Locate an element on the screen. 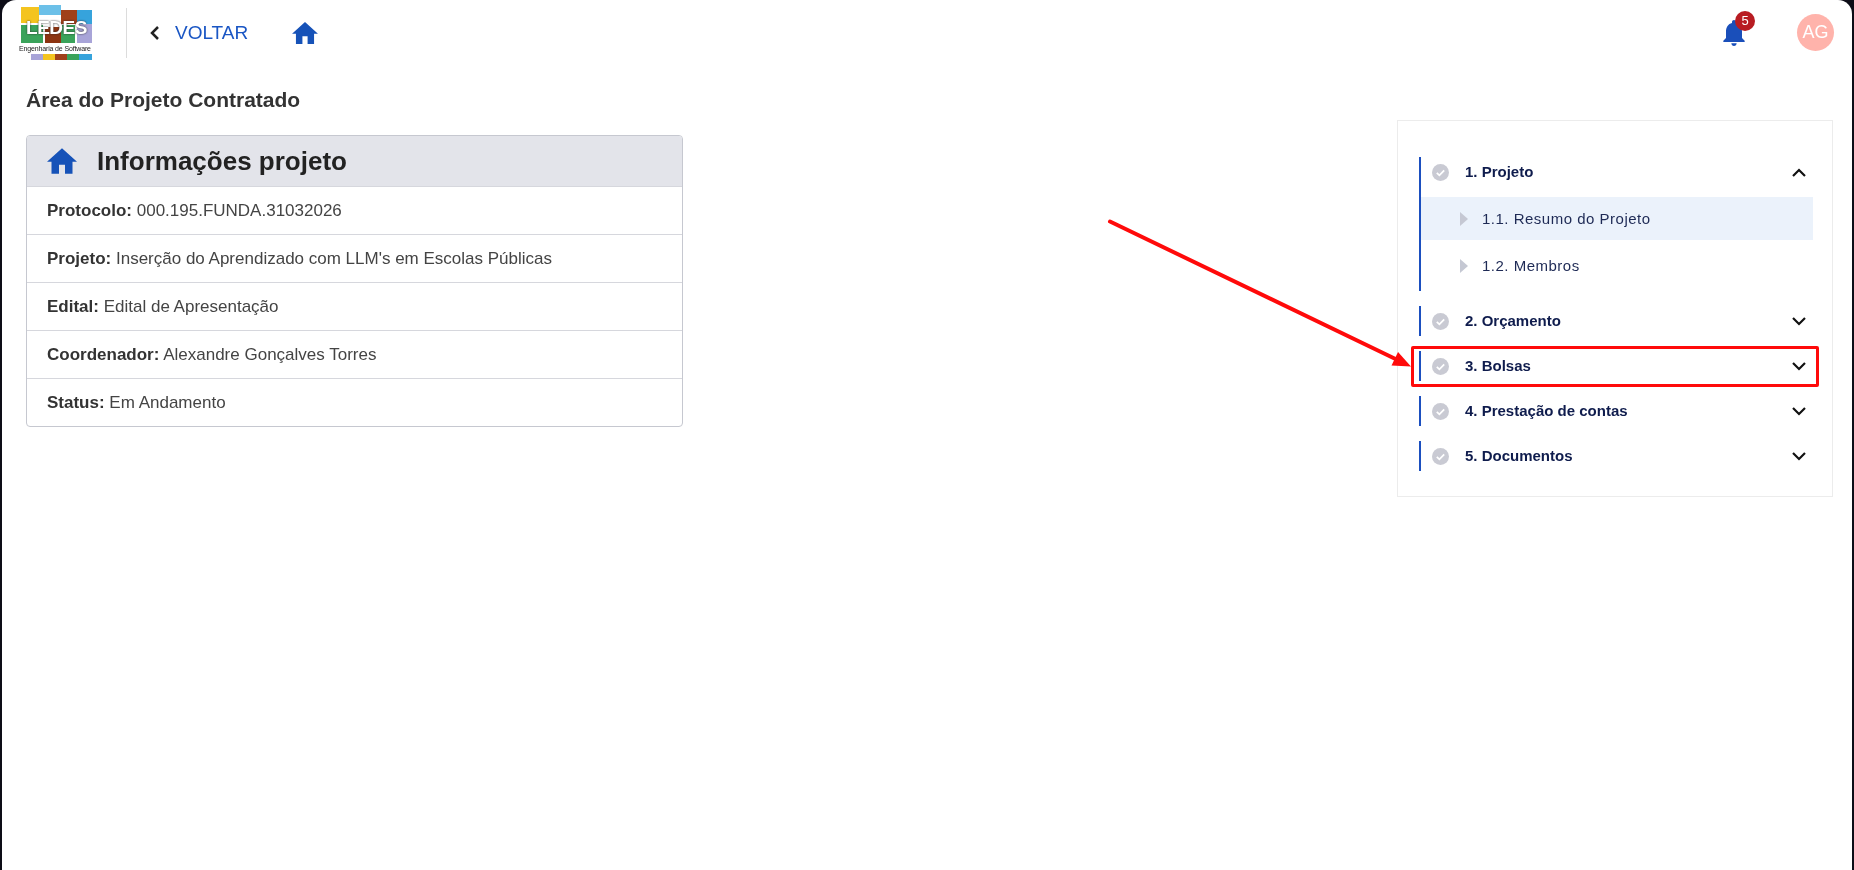 The height and width of the screenshot is (870, 1854). step-header: 4. Prestação de contas is located at coordinates (1617, 411).